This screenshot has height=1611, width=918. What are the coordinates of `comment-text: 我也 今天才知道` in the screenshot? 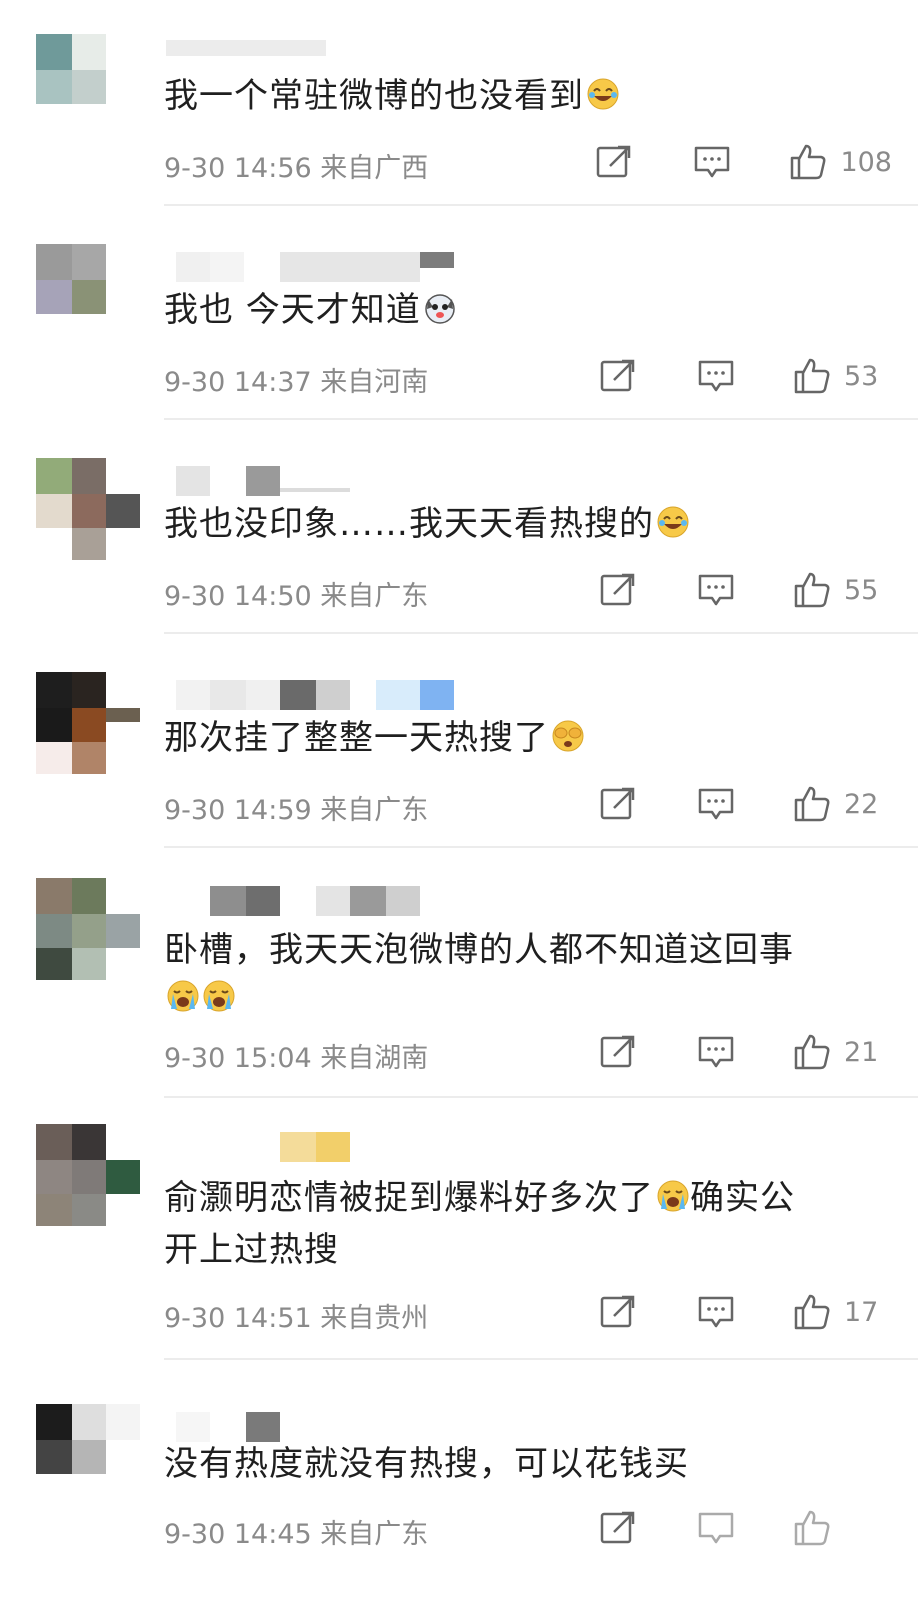 It's located at (310, 310).